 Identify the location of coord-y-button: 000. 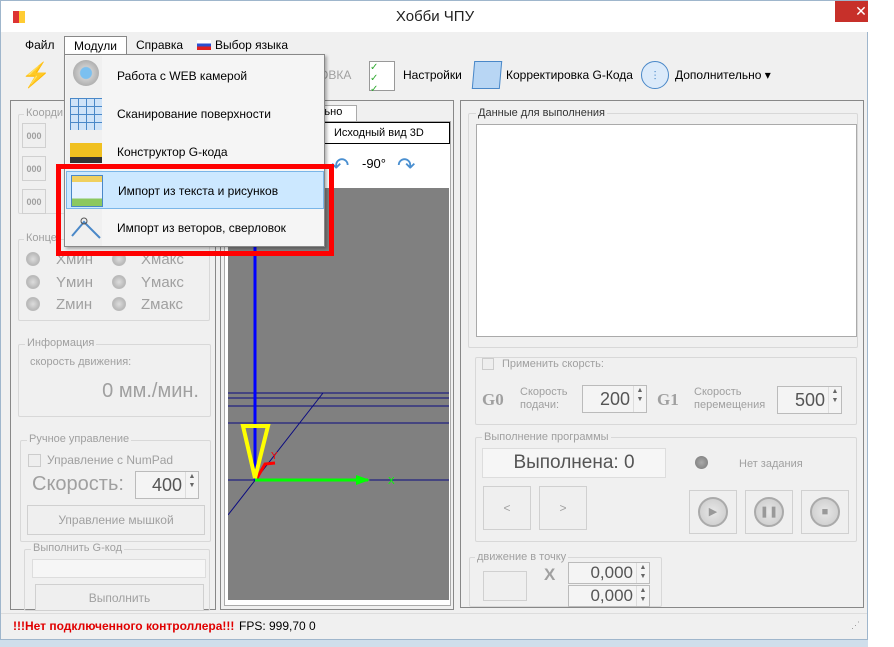
(34, 168).